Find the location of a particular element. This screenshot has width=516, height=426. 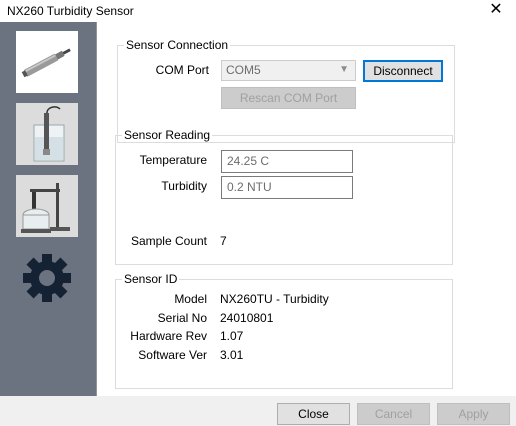

turbidity-field: 0.2 NTU is located at coordinates (287, 187).